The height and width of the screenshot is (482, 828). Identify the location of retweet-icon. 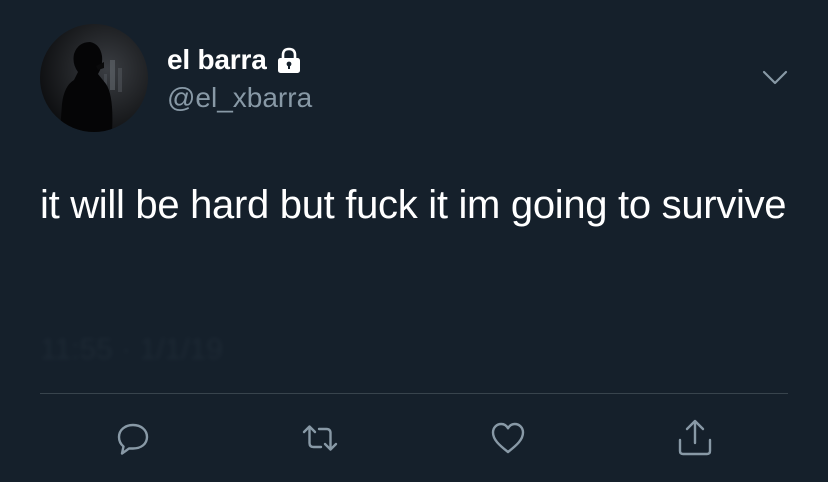
(320, 438).